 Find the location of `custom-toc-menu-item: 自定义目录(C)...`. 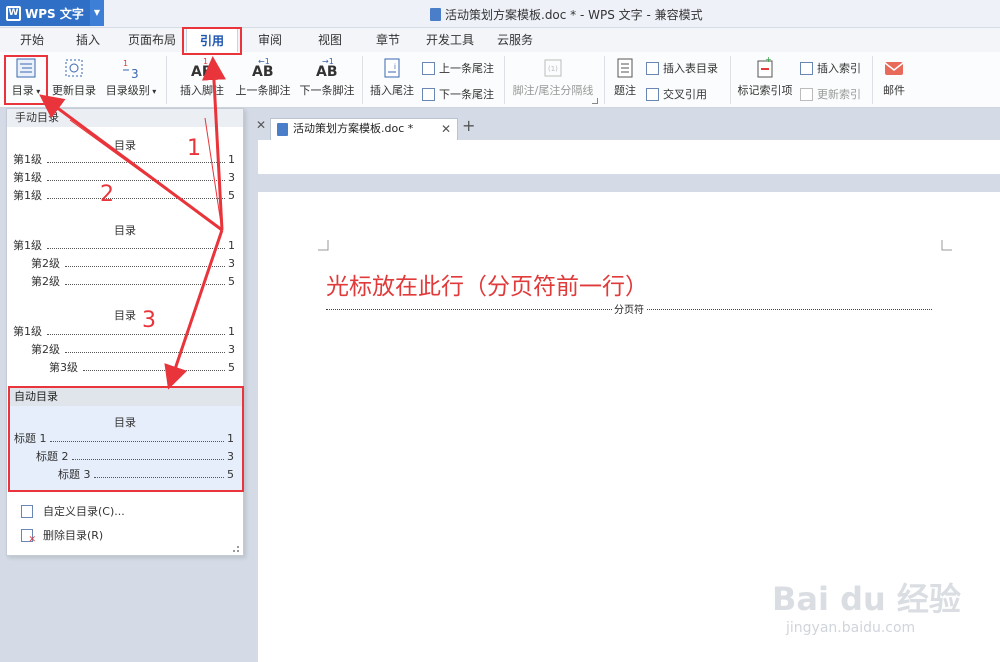

custom-toc-menu-item: 自定义目录(C)... is located at coordinates (73, 511).